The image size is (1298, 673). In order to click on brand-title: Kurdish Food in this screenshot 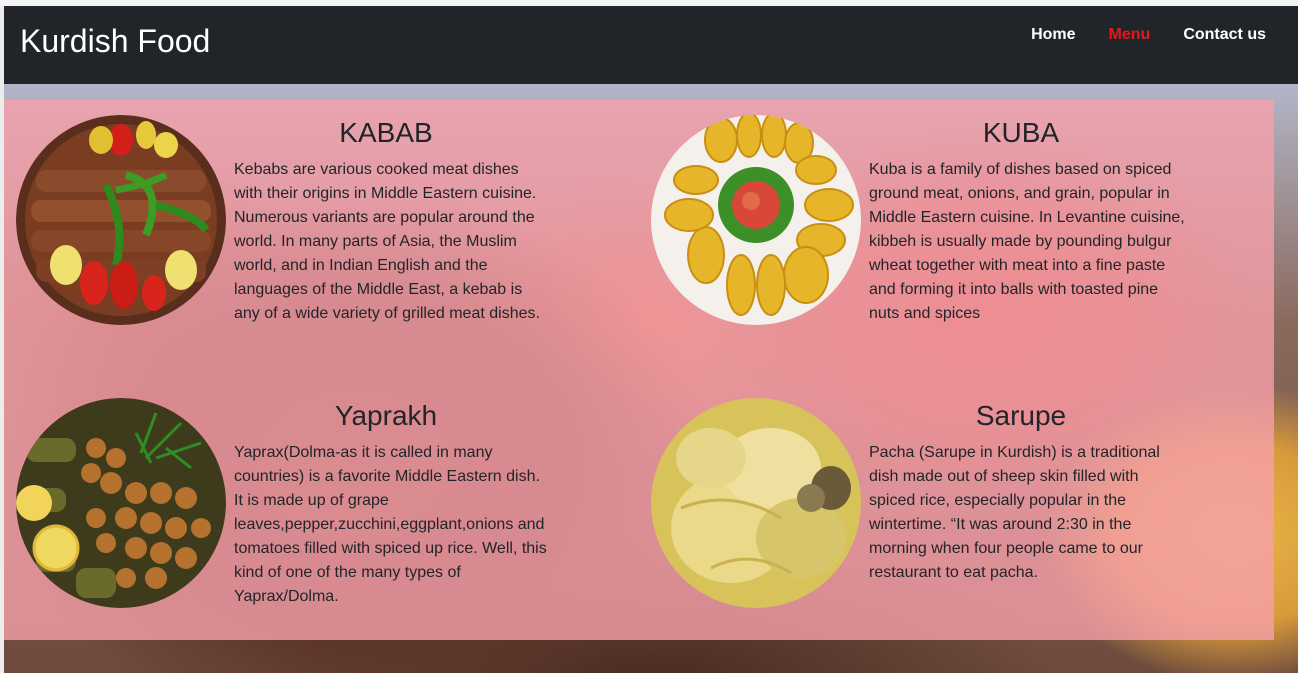, I will do `click(115, 41)`.